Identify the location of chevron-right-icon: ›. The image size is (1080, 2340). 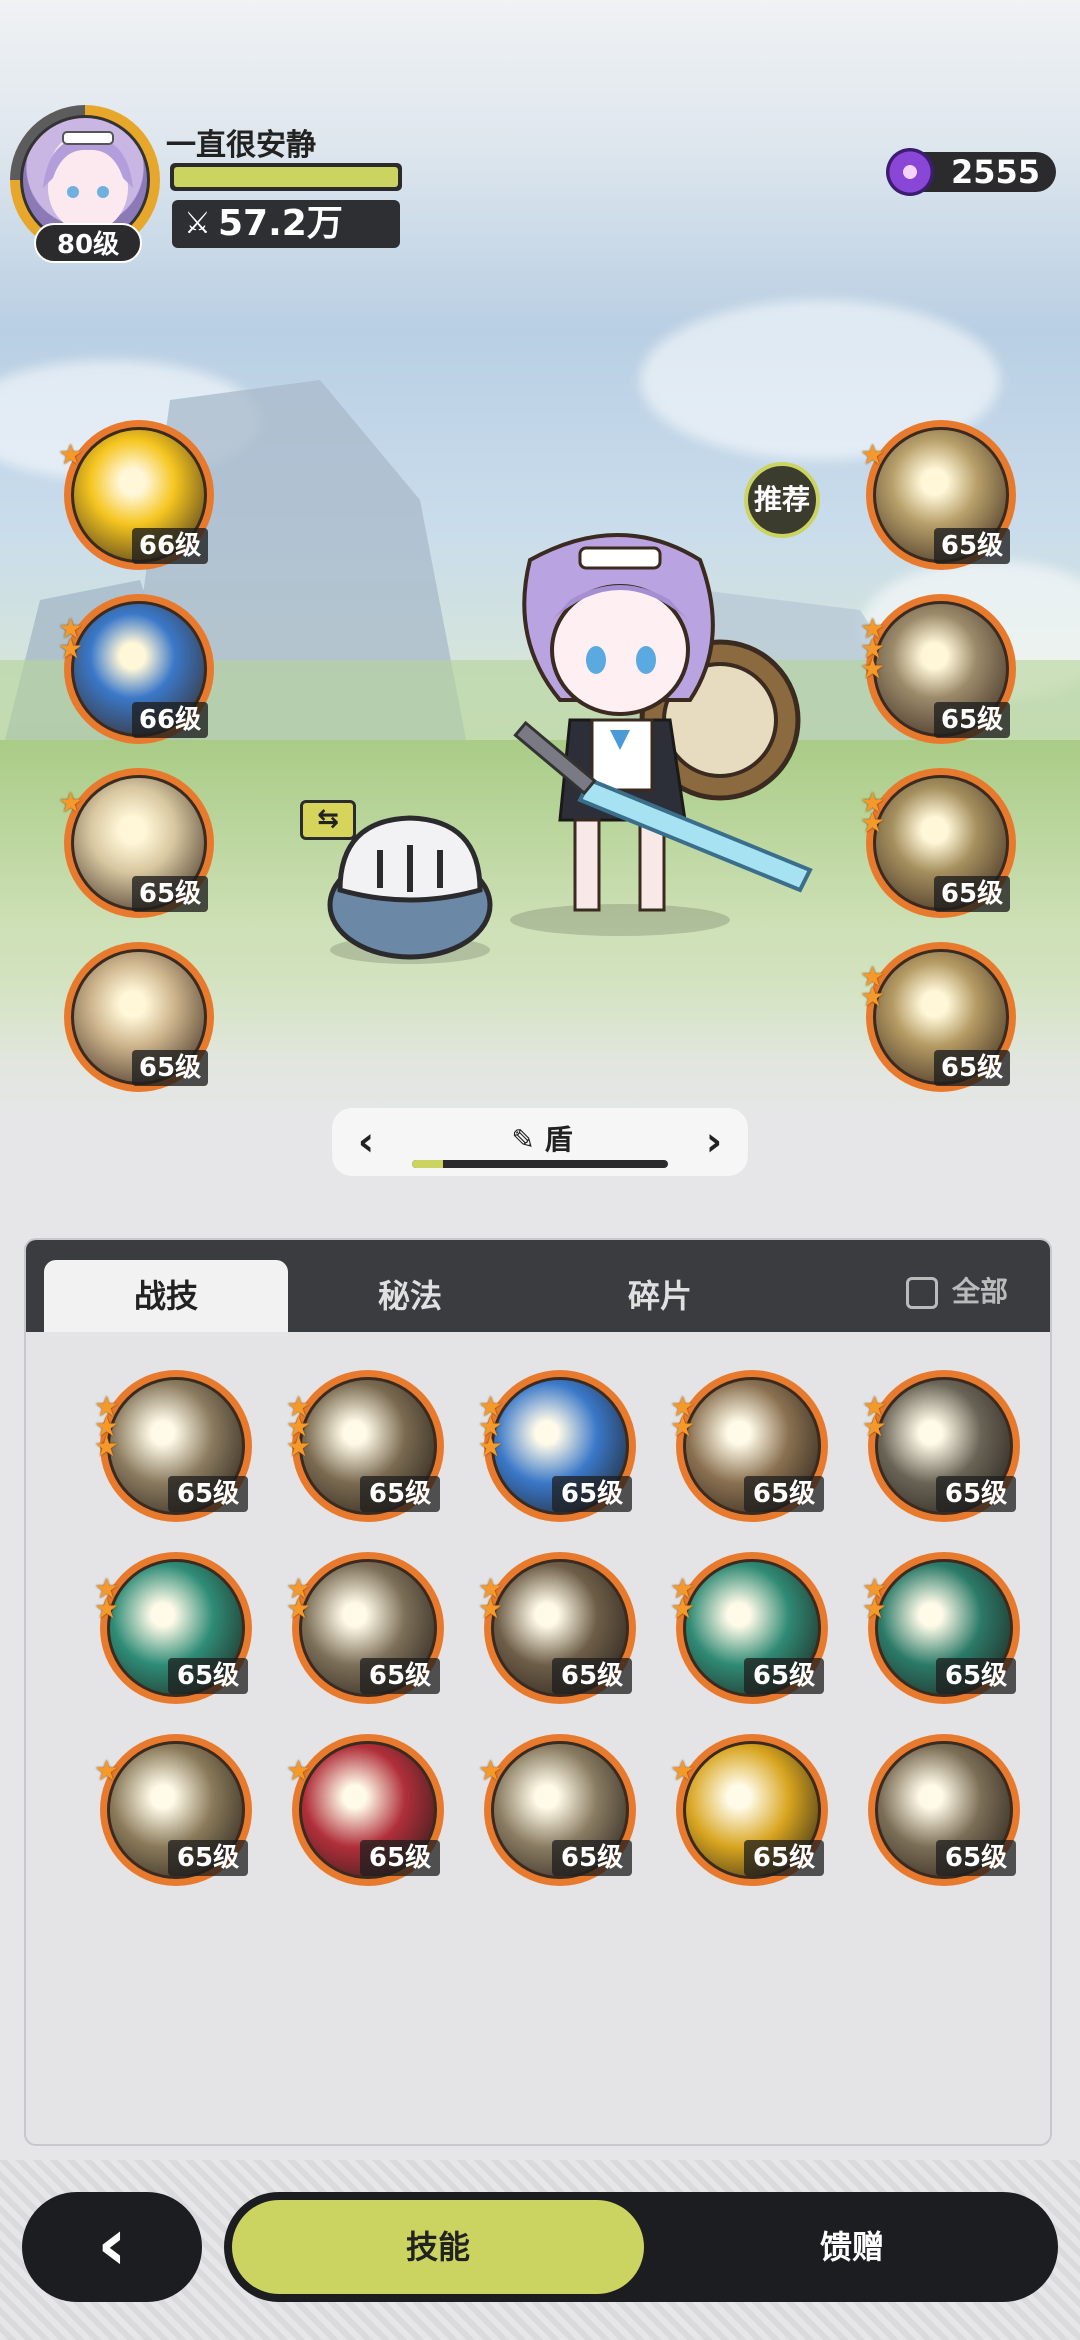
(714, 1142).